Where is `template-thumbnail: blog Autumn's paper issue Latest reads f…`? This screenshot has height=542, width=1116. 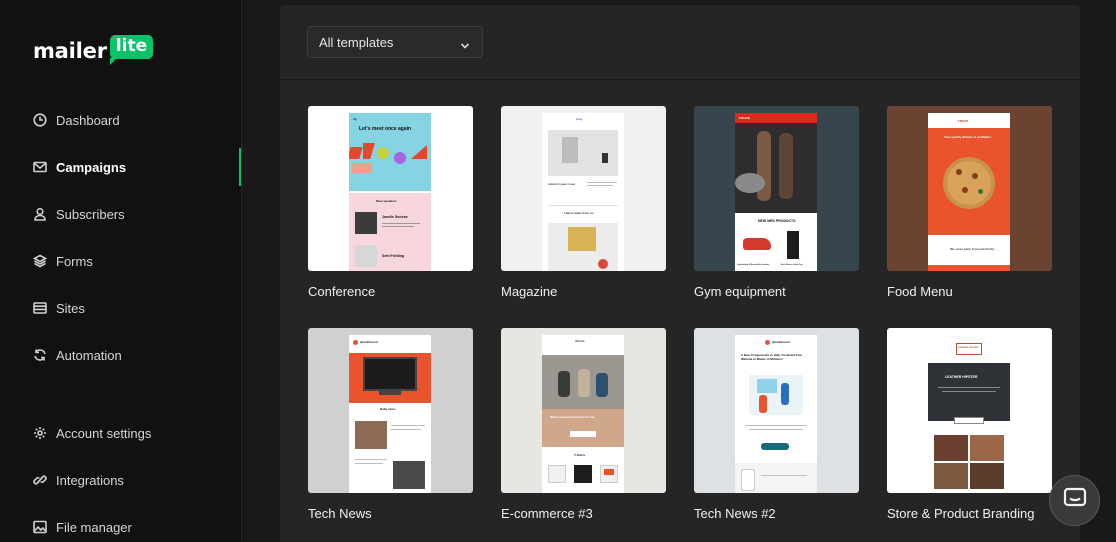
template-thumbnail: blog Autumn's paper issue Latest reads f… is located at coordinates (583, 188).